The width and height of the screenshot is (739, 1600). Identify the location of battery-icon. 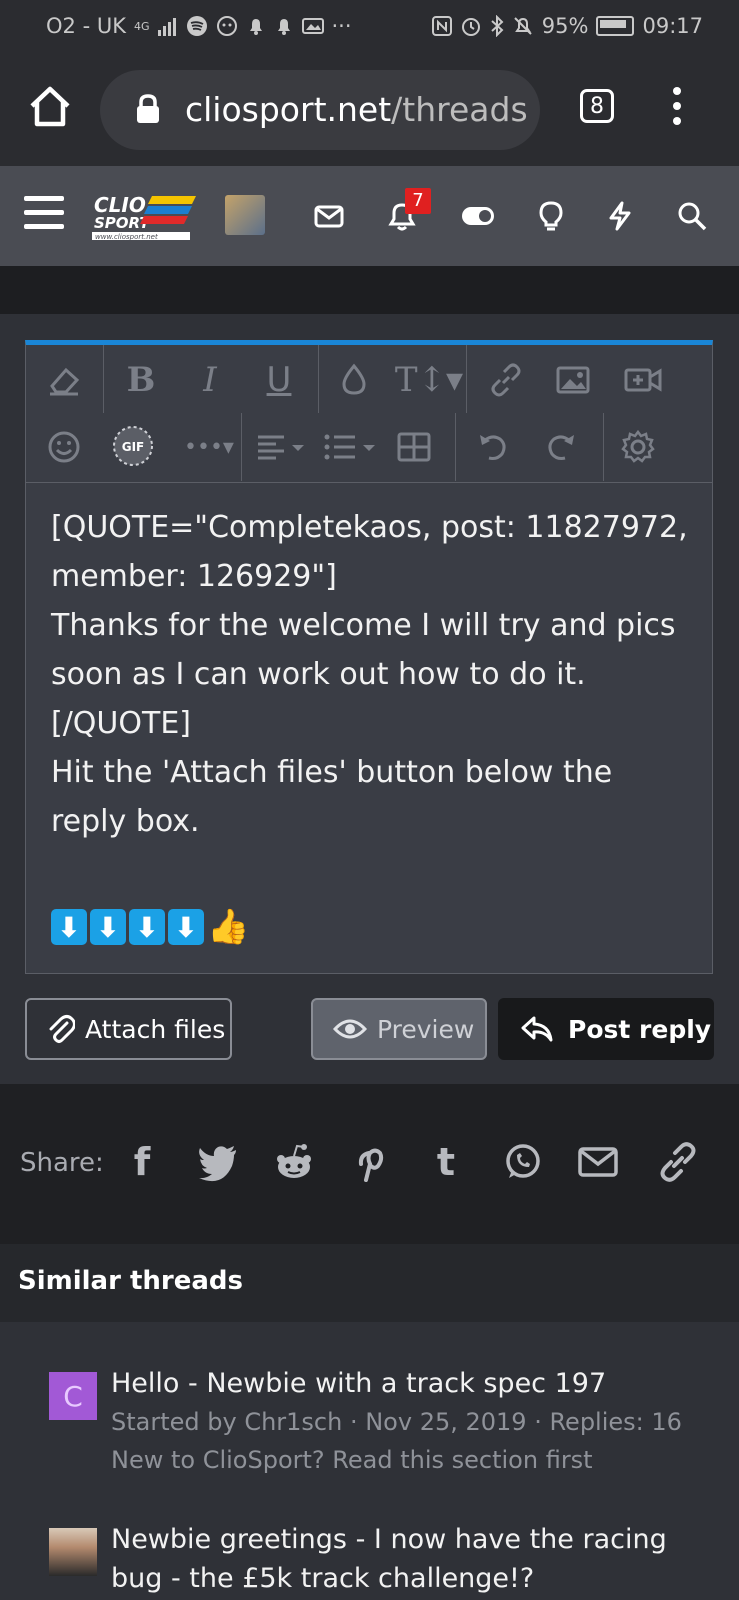
(615, 26).